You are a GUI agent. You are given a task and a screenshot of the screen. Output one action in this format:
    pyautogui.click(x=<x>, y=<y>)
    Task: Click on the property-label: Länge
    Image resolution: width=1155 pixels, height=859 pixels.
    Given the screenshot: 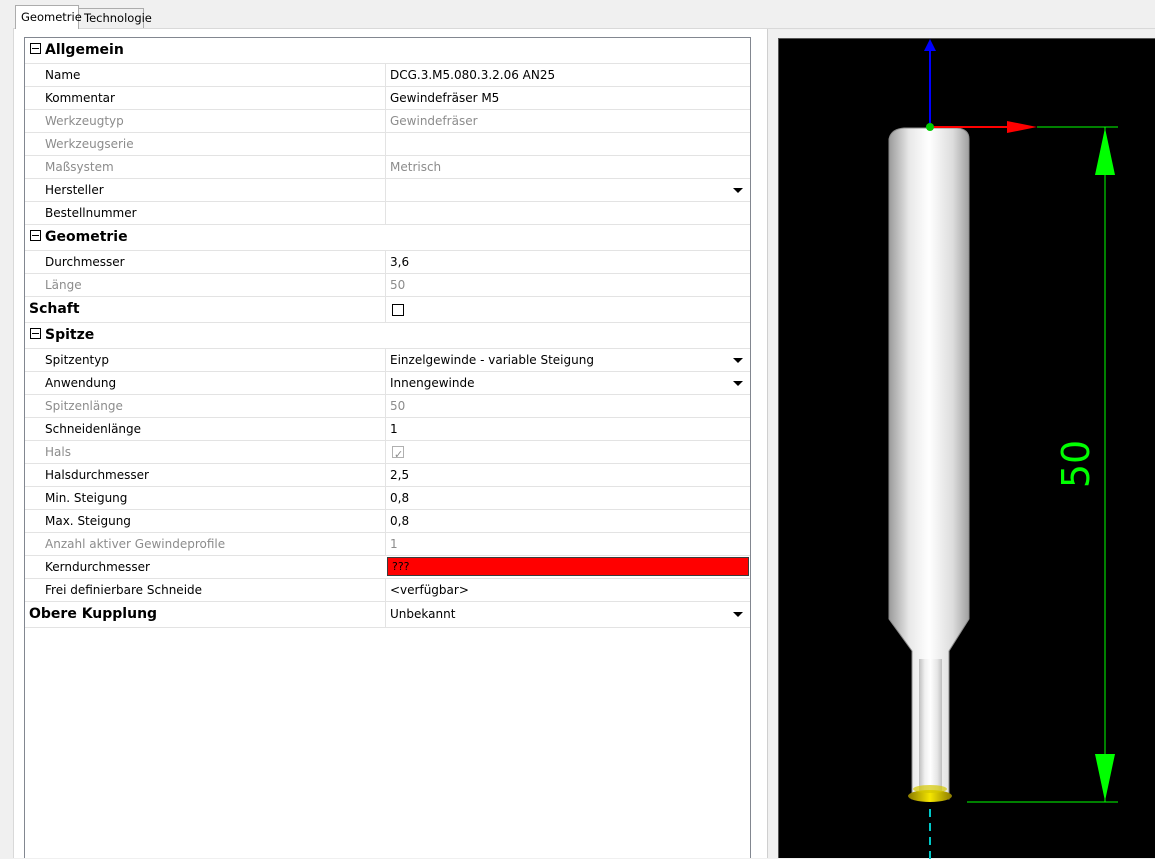 What is the action you would take?
    pyautogui.click(x=63, y=285)
    